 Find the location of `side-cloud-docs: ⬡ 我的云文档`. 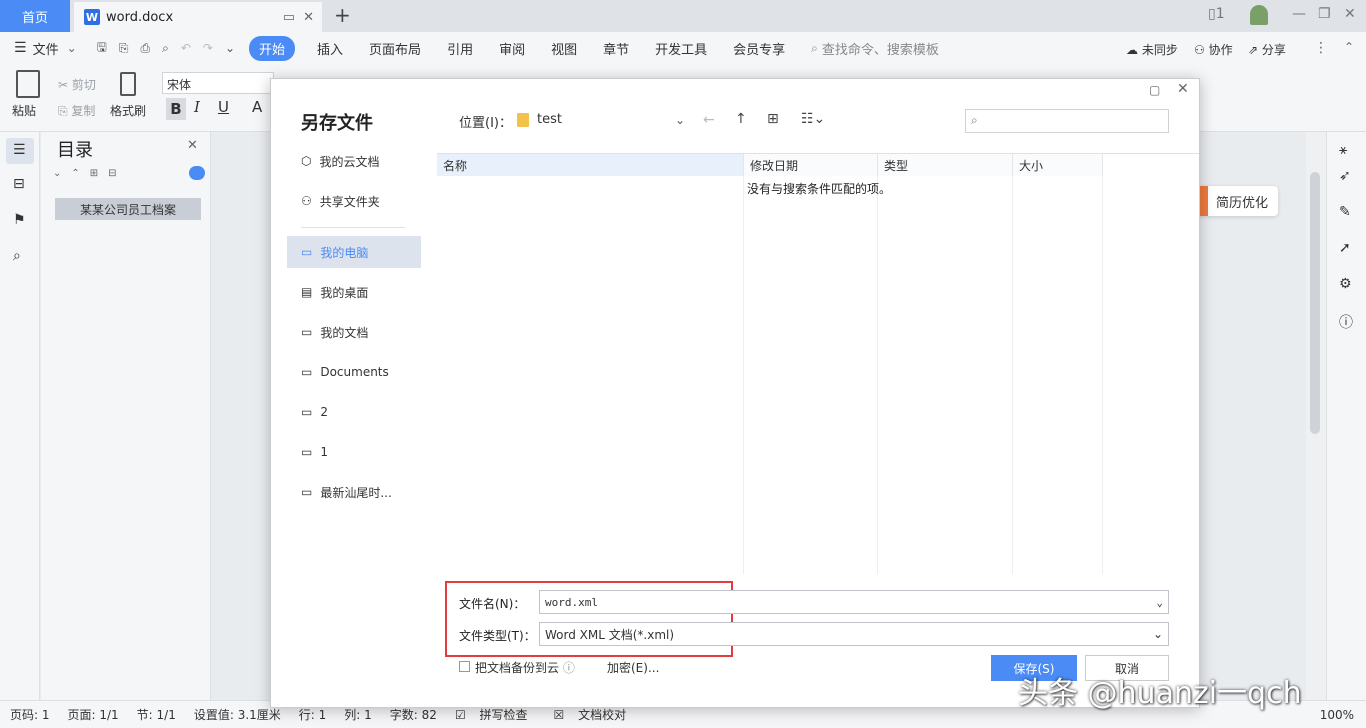

side-cloud-docs: ⬡ 我的云文档 is located at coordinates (354, 161).